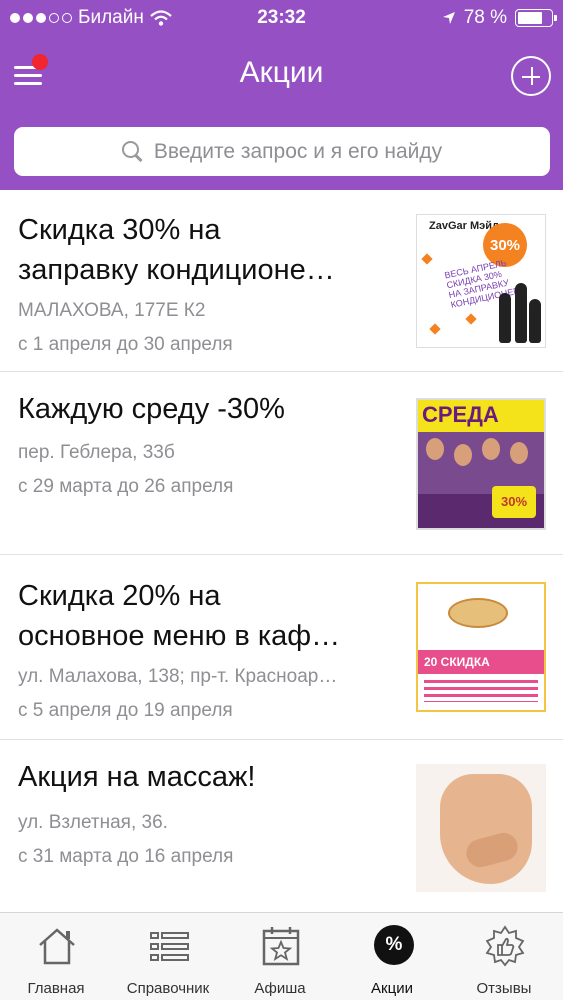  Describe the element at coordinates (481, 647) in the screenshot. I see `promo-image: 20 СКИДКА` at that location.